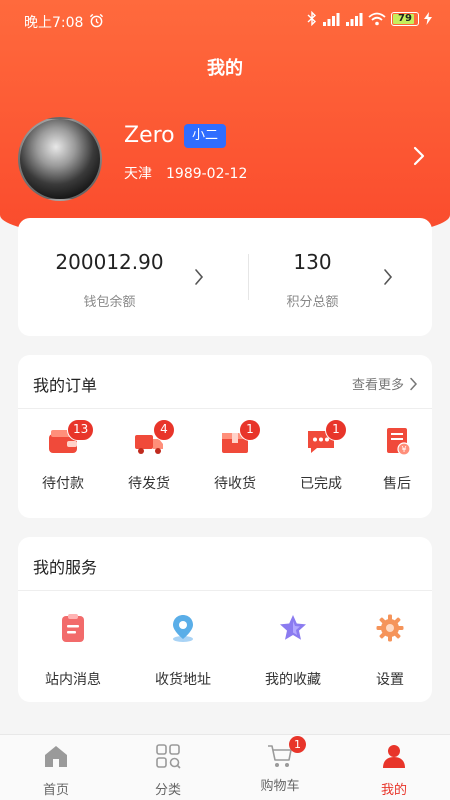 This screenshot has width=450, height=800. Describe the element at coordinates (73, 628) in the screenshot. I see `clipboard-icon` at that location.